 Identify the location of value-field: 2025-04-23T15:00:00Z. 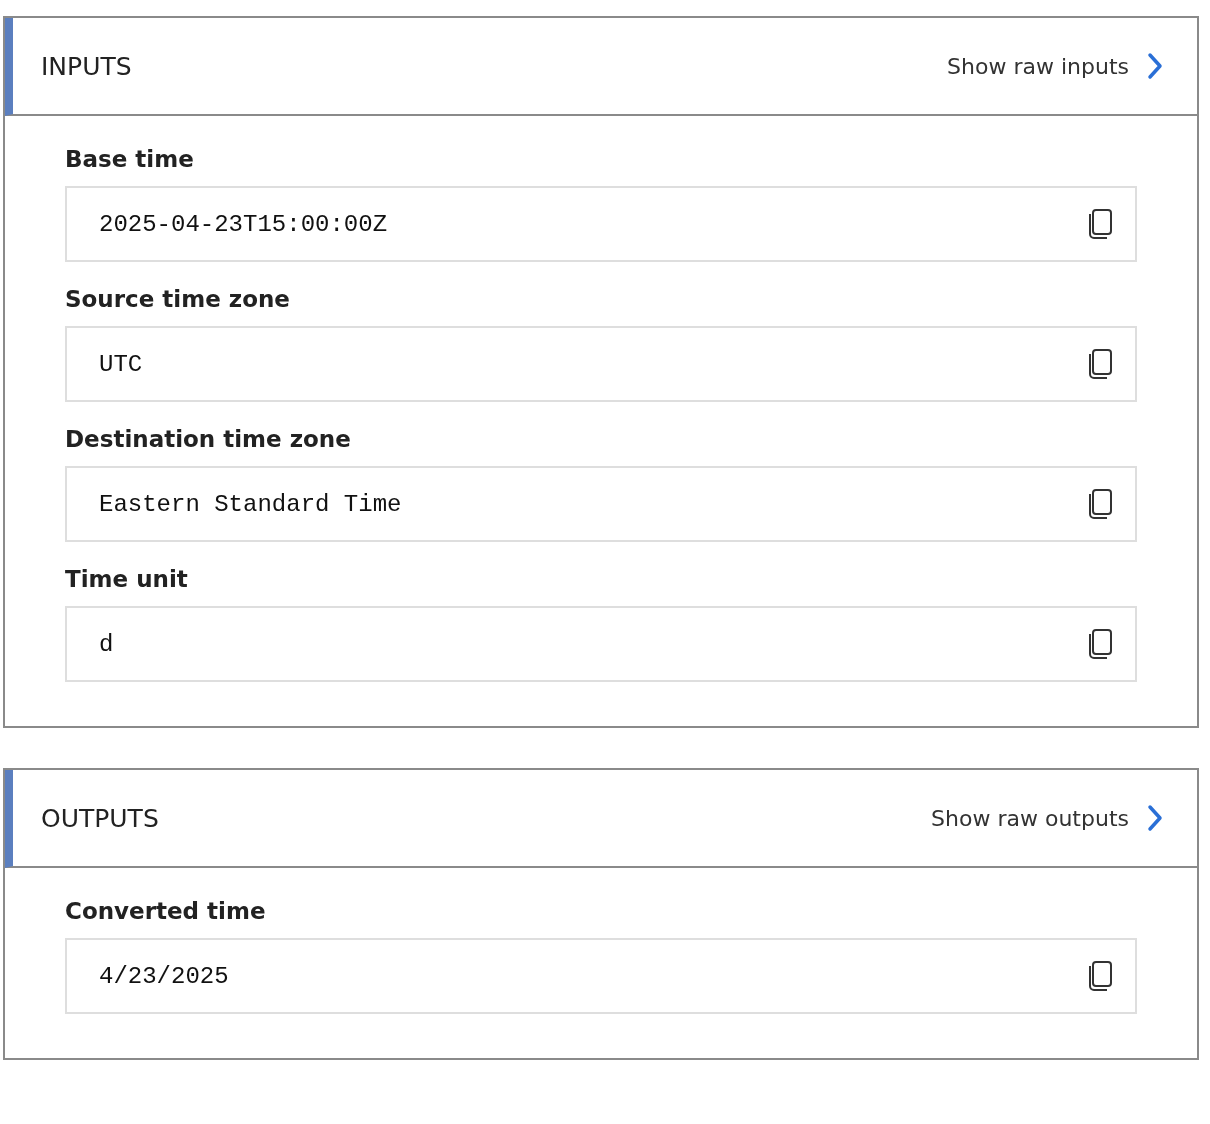
(601, 224).